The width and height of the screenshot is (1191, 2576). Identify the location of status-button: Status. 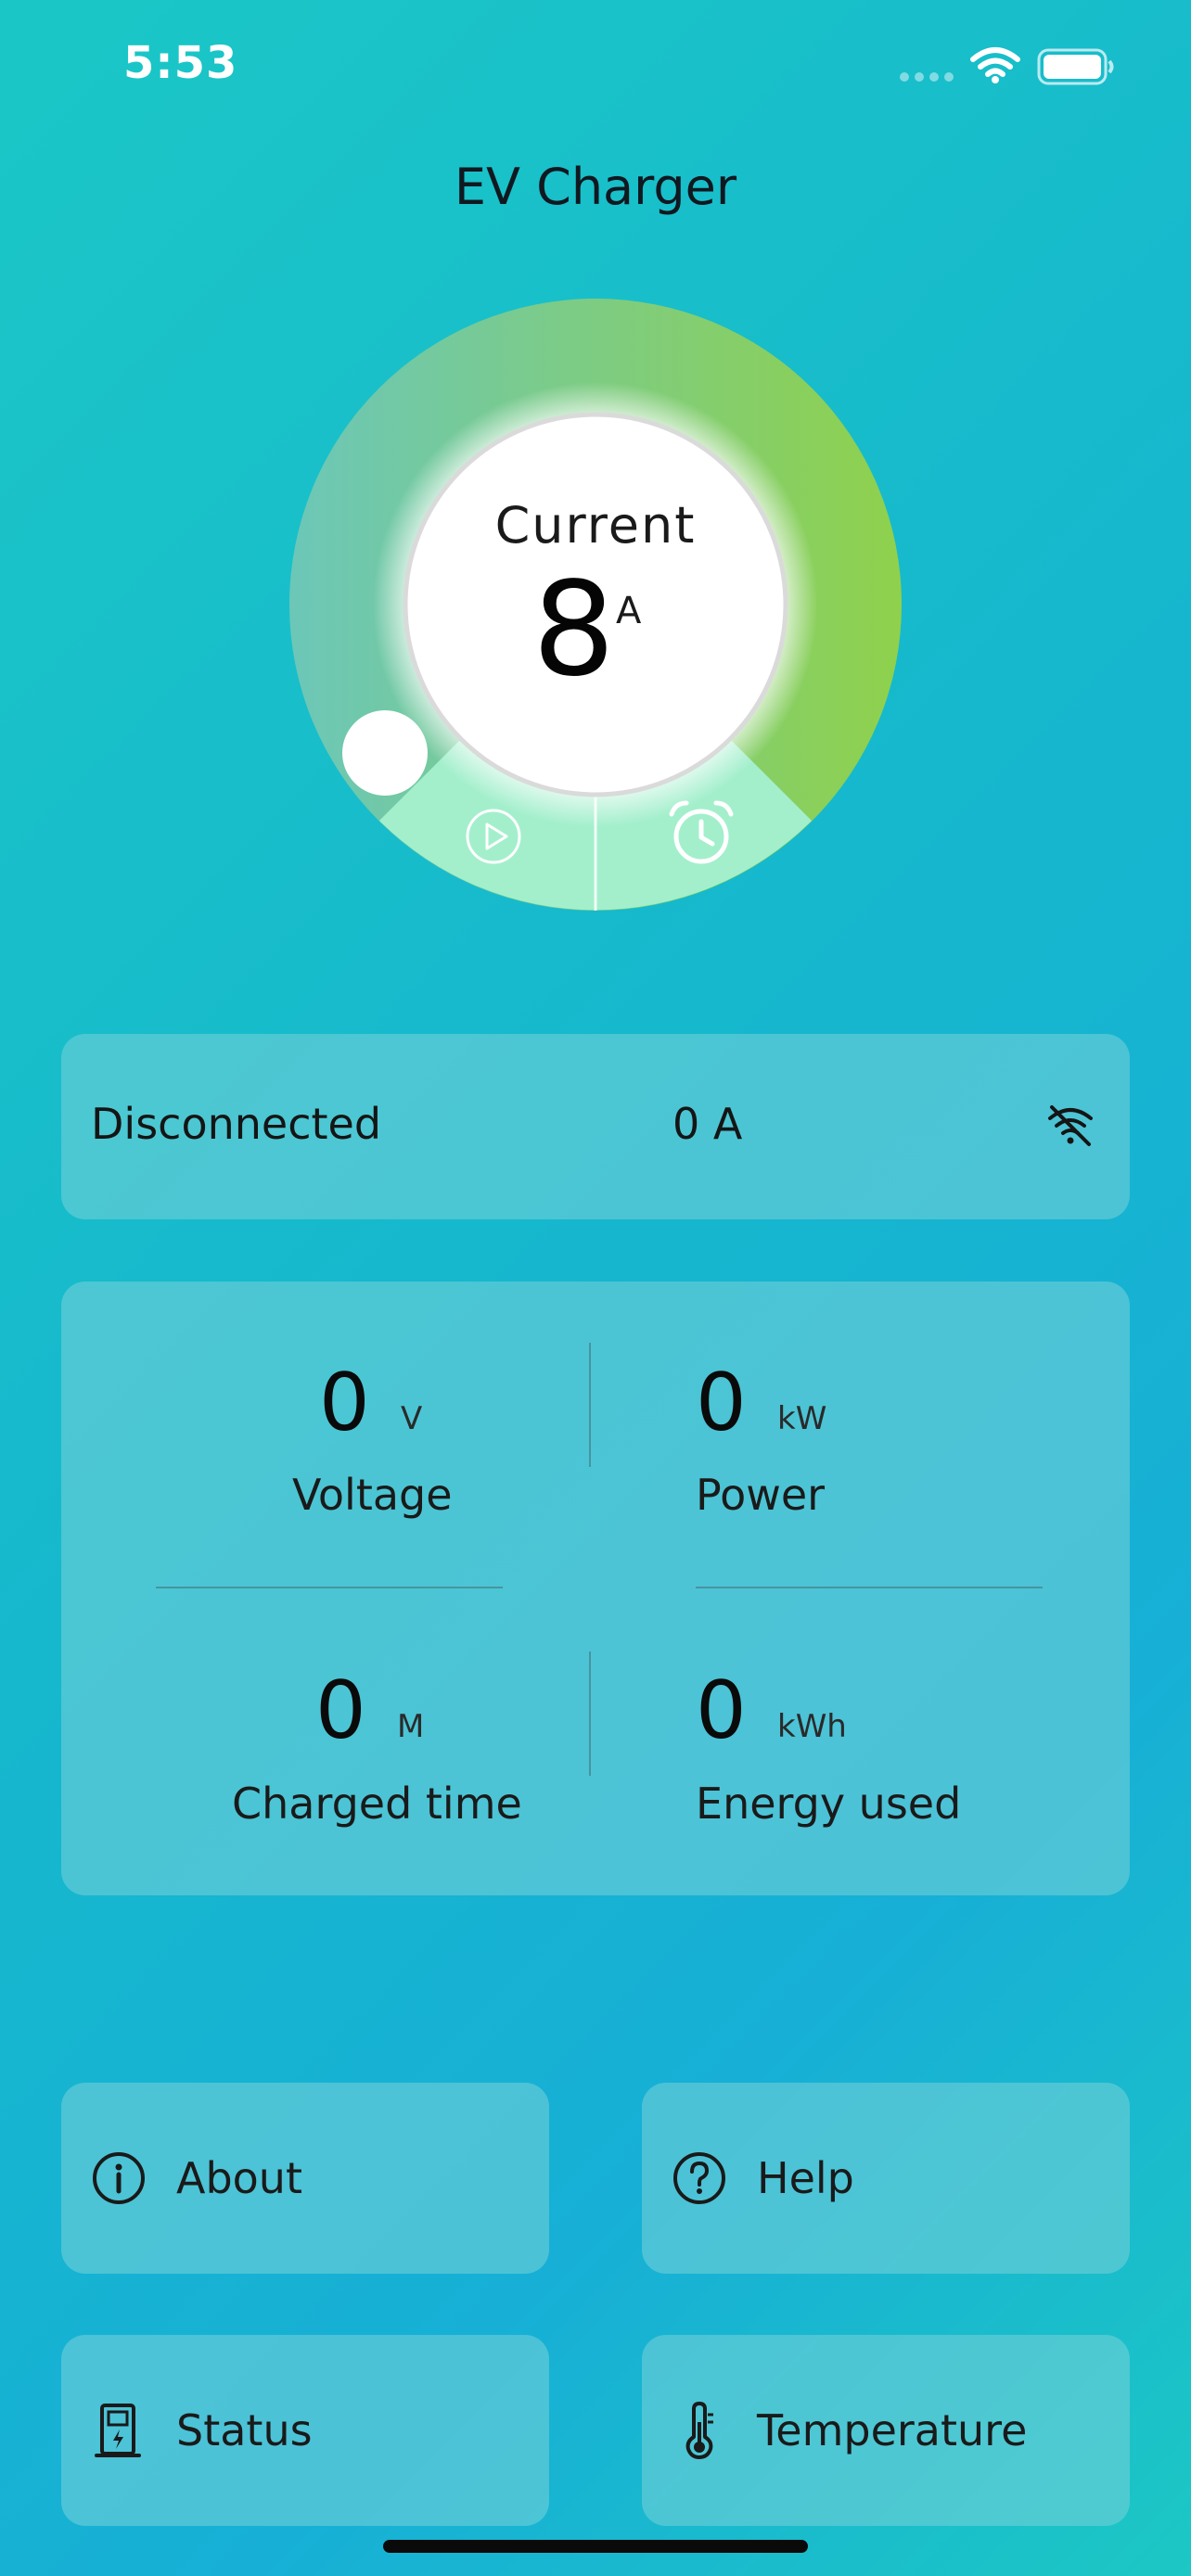
(305, 2431).